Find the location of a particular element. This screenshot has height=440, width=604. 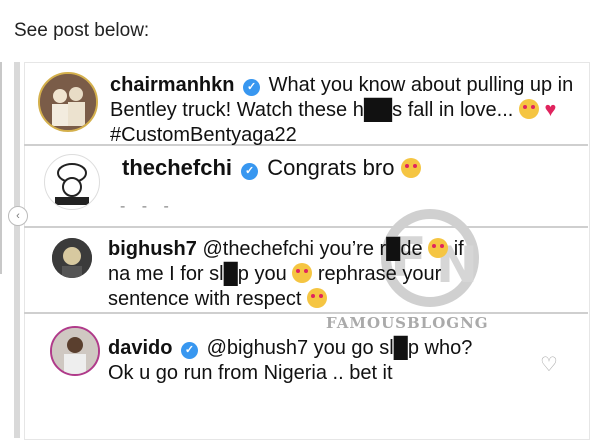

comment-text: @thechefchi you’re r█de is located at coordinates (312, 249).